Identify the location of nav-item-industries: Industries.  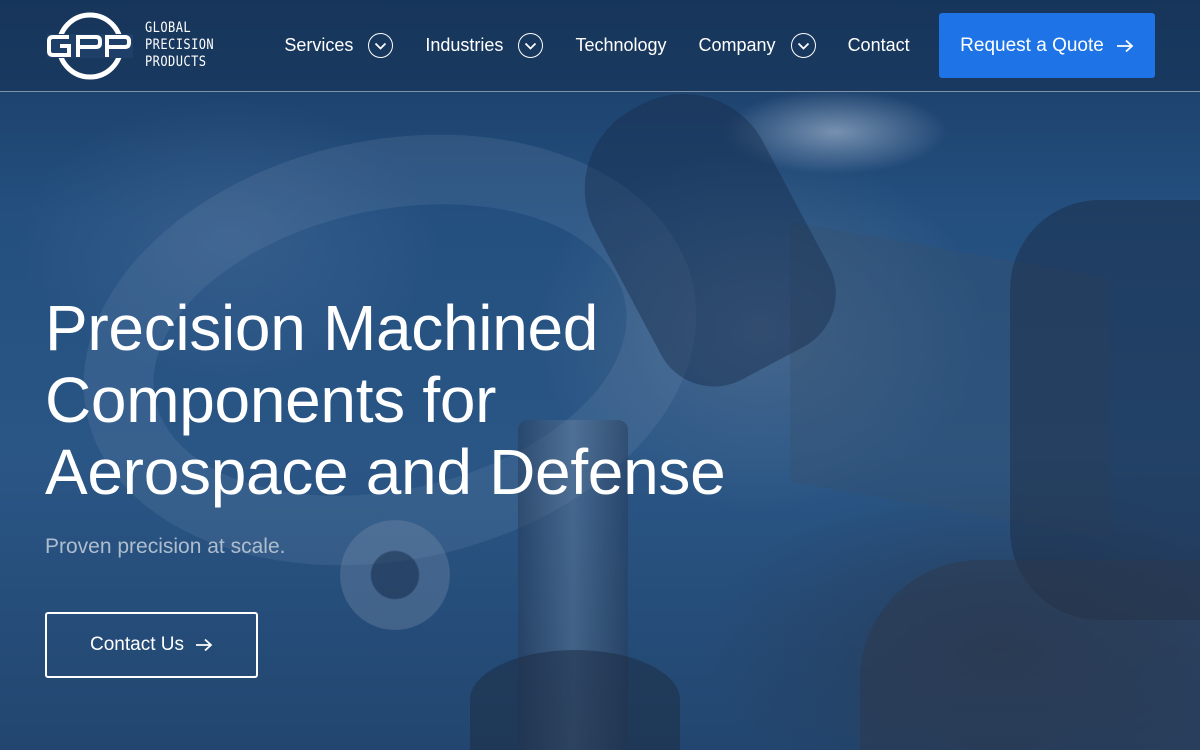
(484, 45).